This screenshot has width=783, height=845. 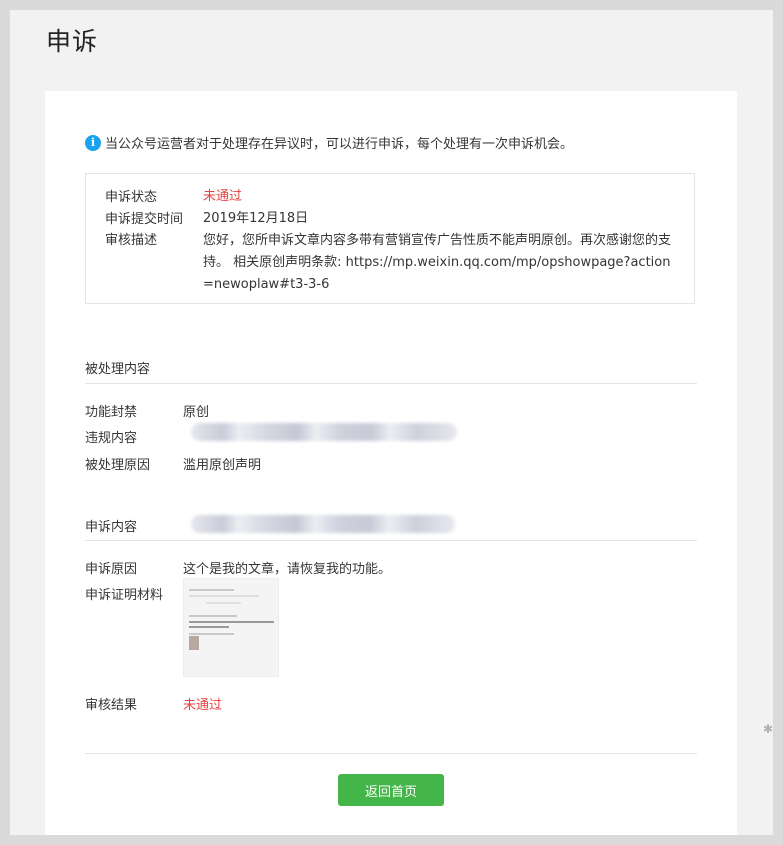 What do you see at coordinates (203, 705) in the screenshot?
I see `result-value: 未通过` at bounding box center [203, 705].